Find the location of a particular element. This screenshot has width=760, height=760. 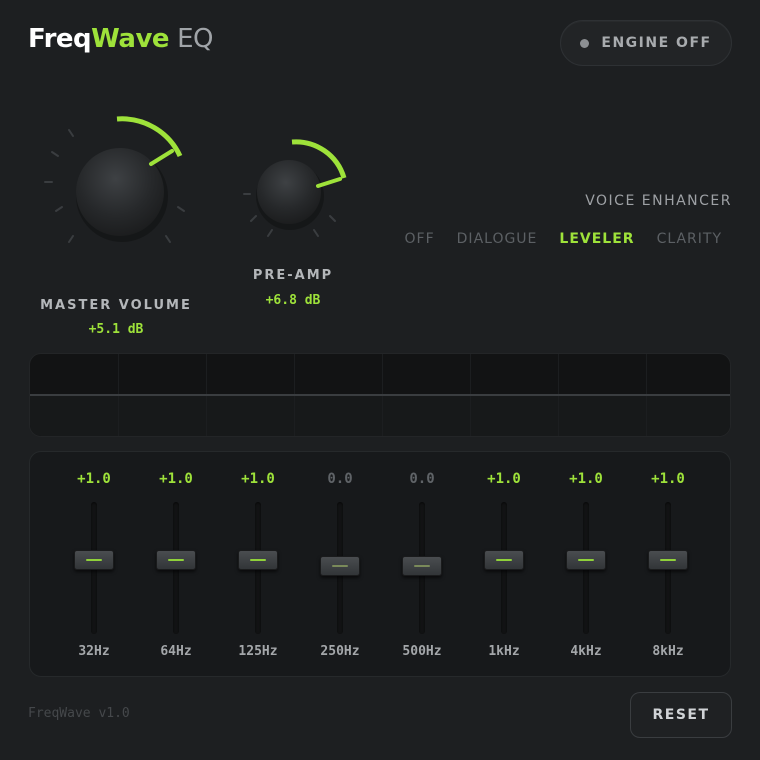

eq-band-250hz: 0.0 250Hz is located at coordinates (340, 564).